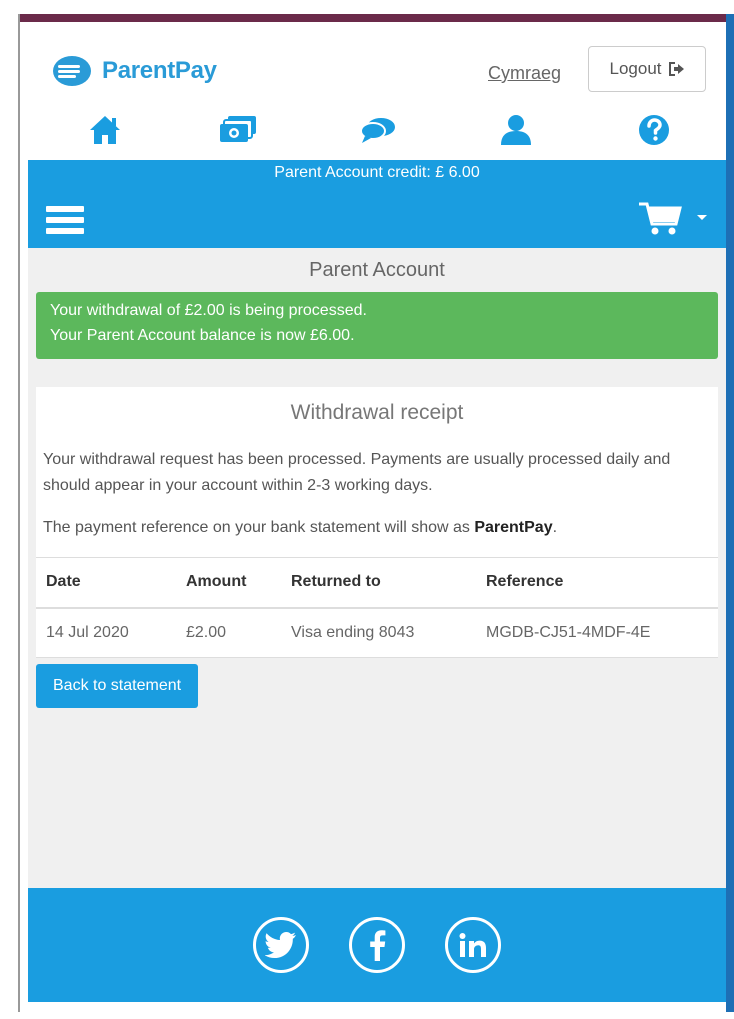 The image size is (734, 1019). I want to click on reference-note-bold: ParentPay, so click(513, 527).